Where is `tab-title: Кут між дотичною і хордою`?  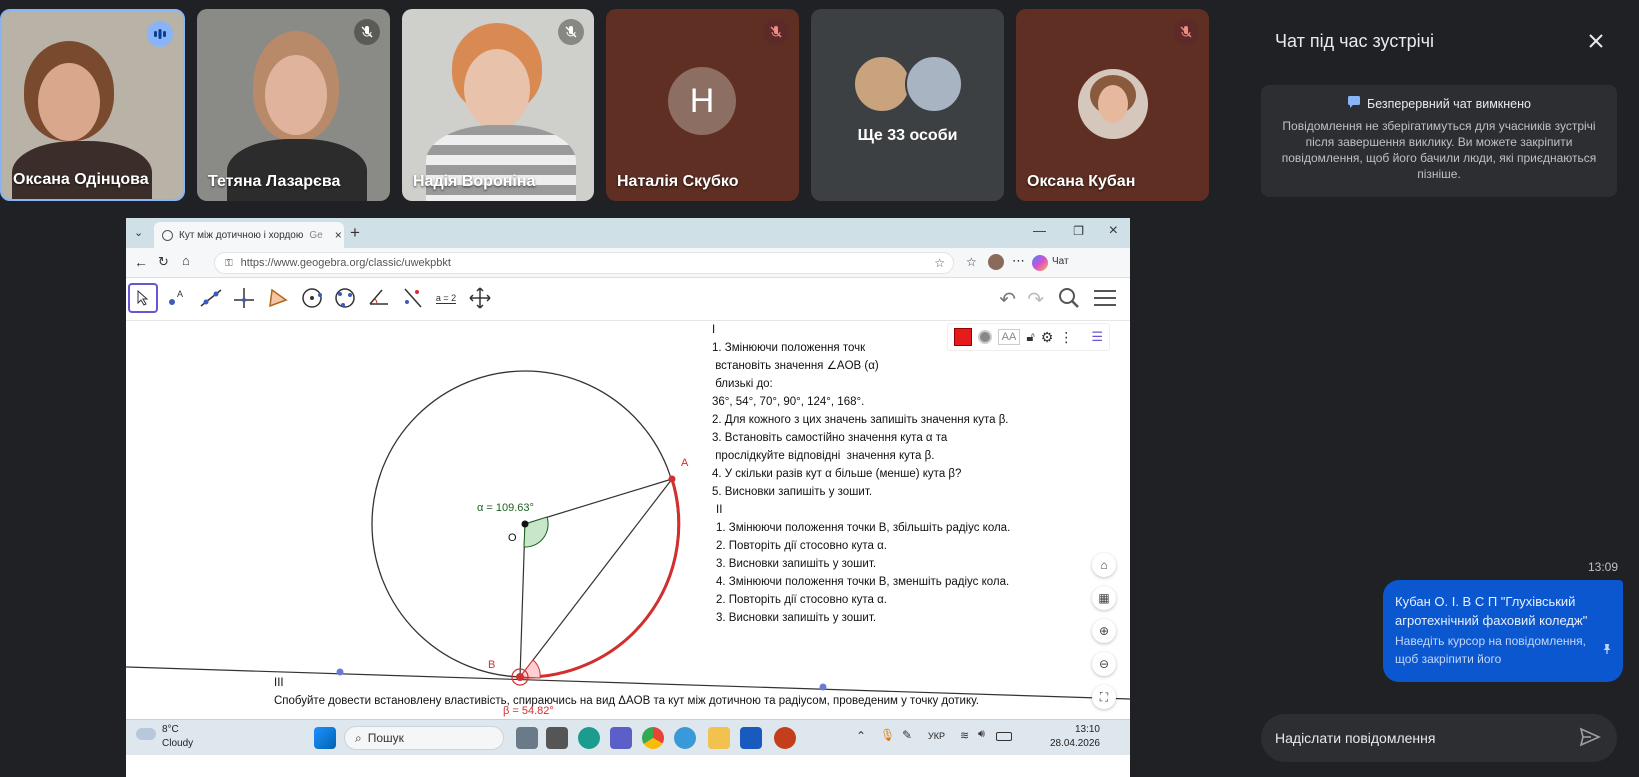
tab-title: Кут між дотичною і хордою is located at coordinates (241, 235).